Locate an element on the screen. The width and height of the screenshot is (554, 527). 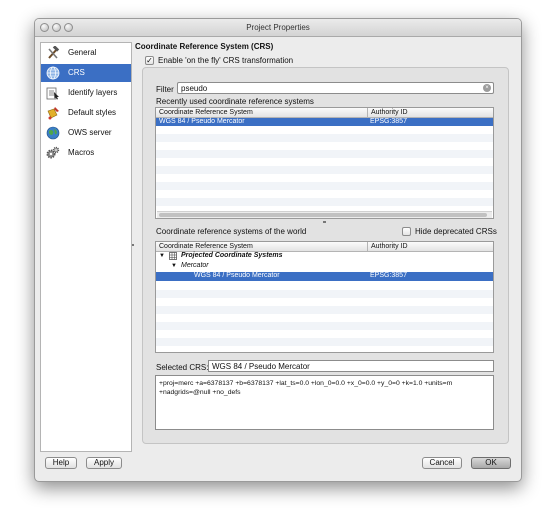
window-title: Project Properties is located at coordinates (278, 27).